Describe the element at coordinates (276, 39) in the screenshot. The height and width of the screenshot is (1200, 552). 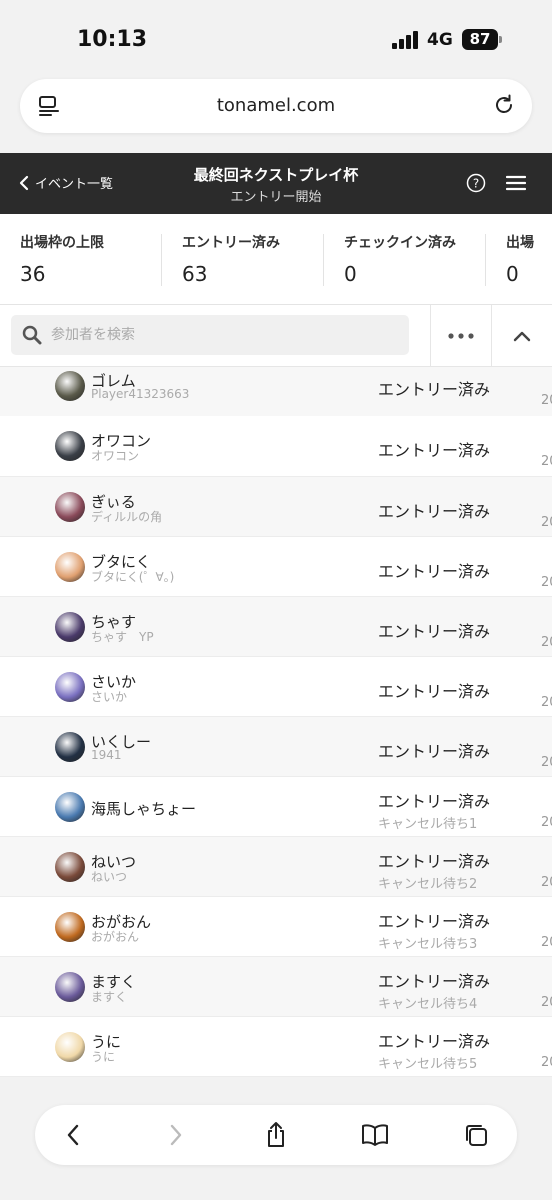
I see `status-bar: 10:13 4G 87` at that location.